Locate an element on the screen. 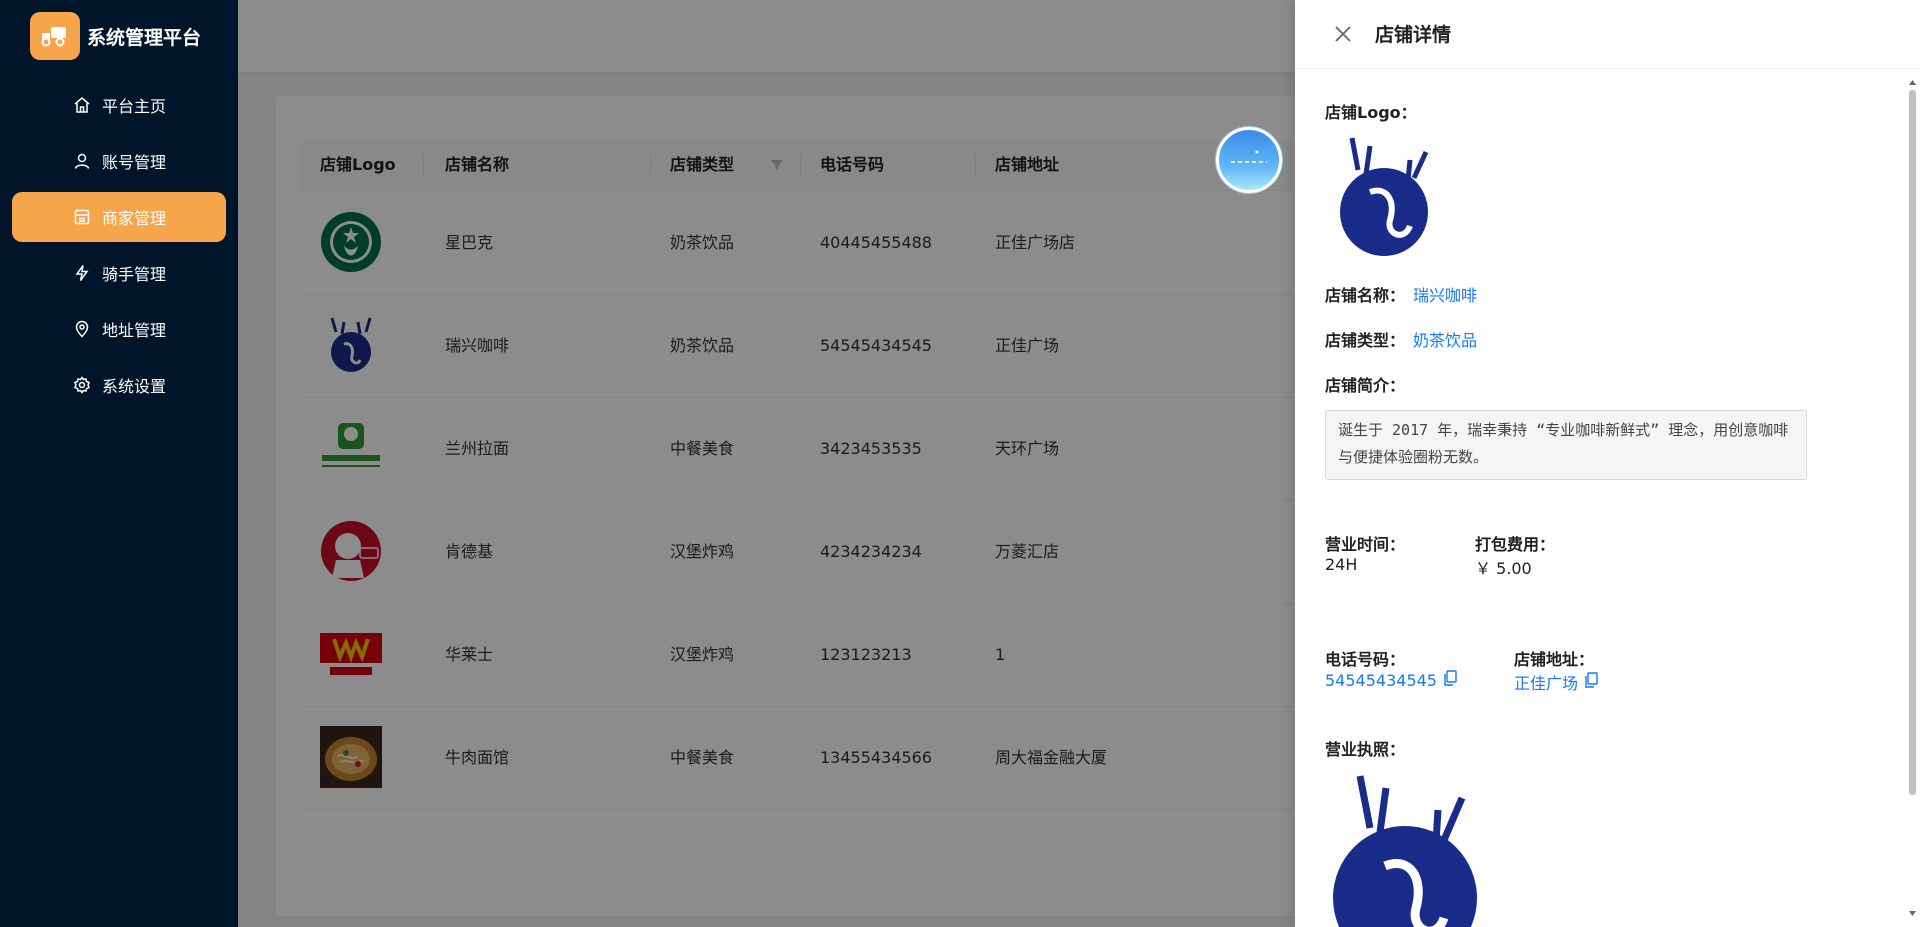 The height and width of the screenshot is (927, 1920). phone-value: 54545434545 is located at coordinates (1381, 680).